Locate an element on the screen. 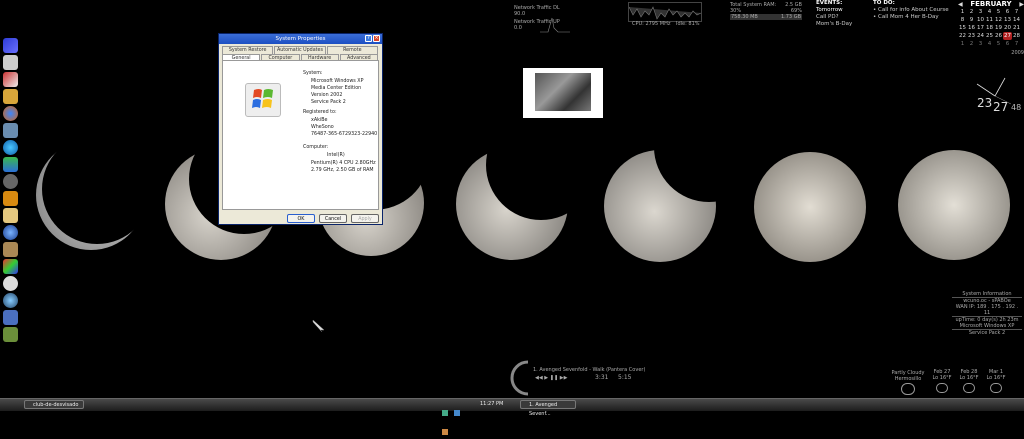 The image size is (1024, 439). events-widget: EVENTS: Tomorrow Call PD? Mom's B-Day is located at coordinates (841, 14).